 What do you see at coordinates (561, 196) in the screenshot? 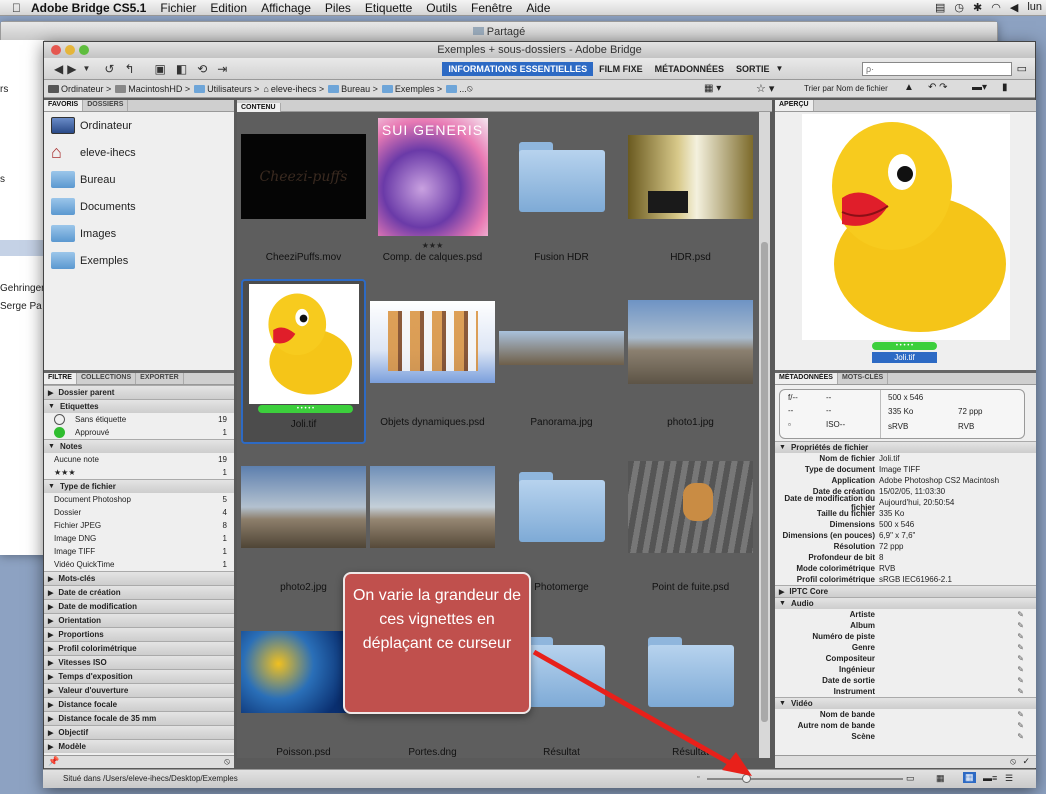
I see `thumbnail-cell: Fusion HDR` at bounding box center [561, 196].